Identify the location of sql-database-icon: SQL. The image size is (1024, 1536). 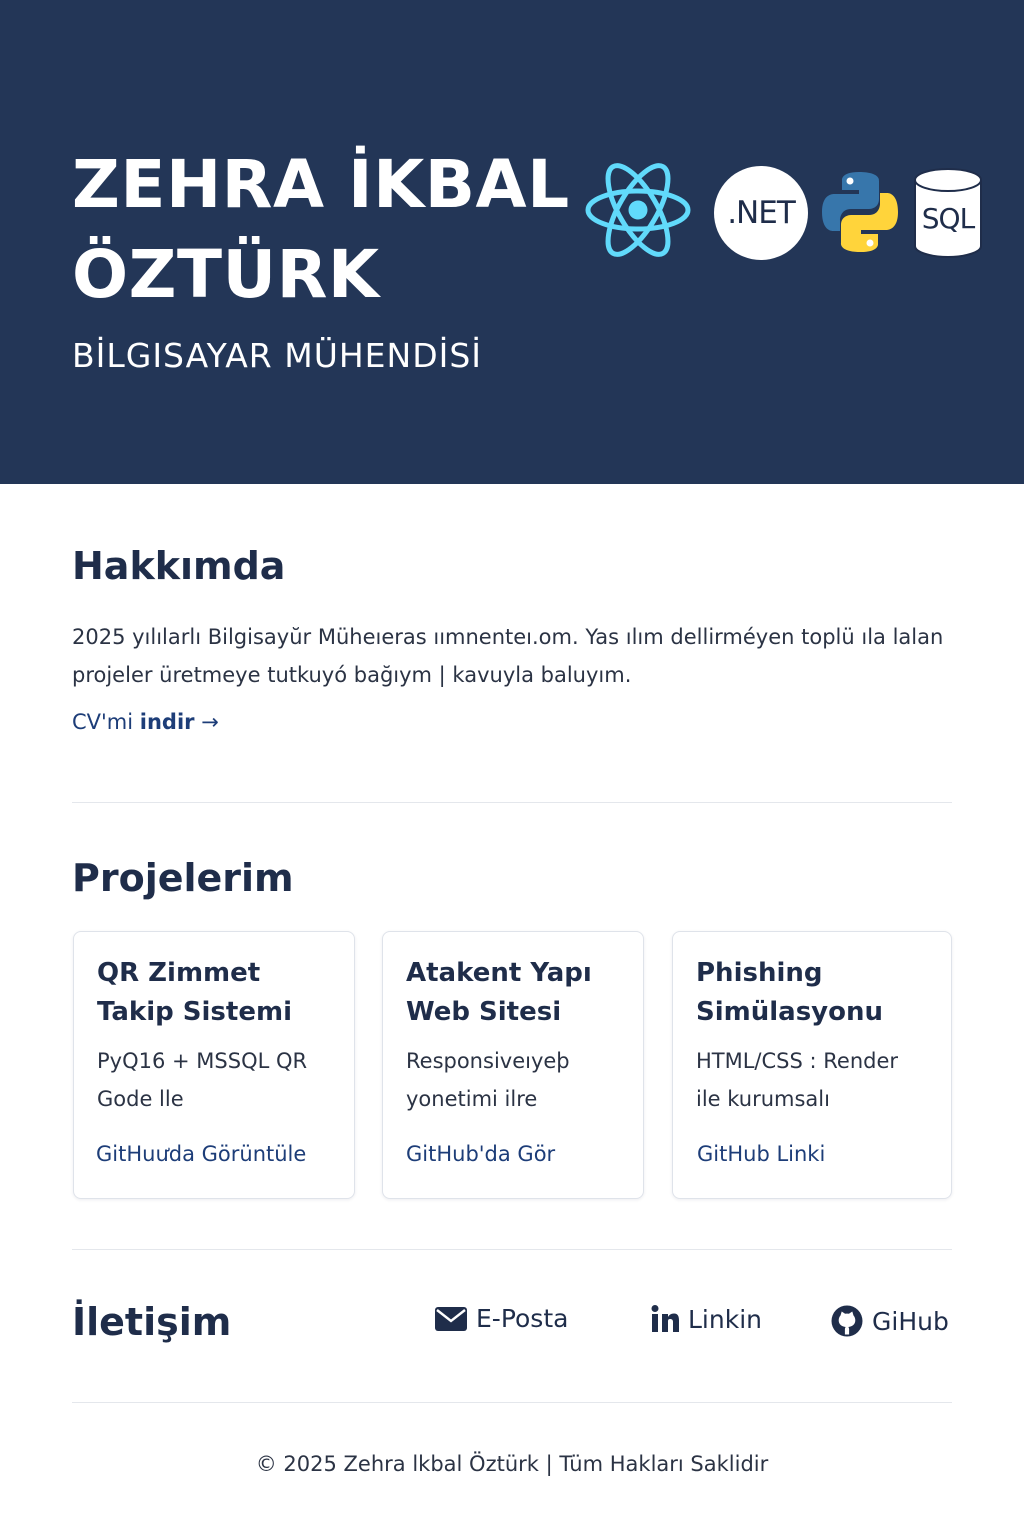
(948, 212).